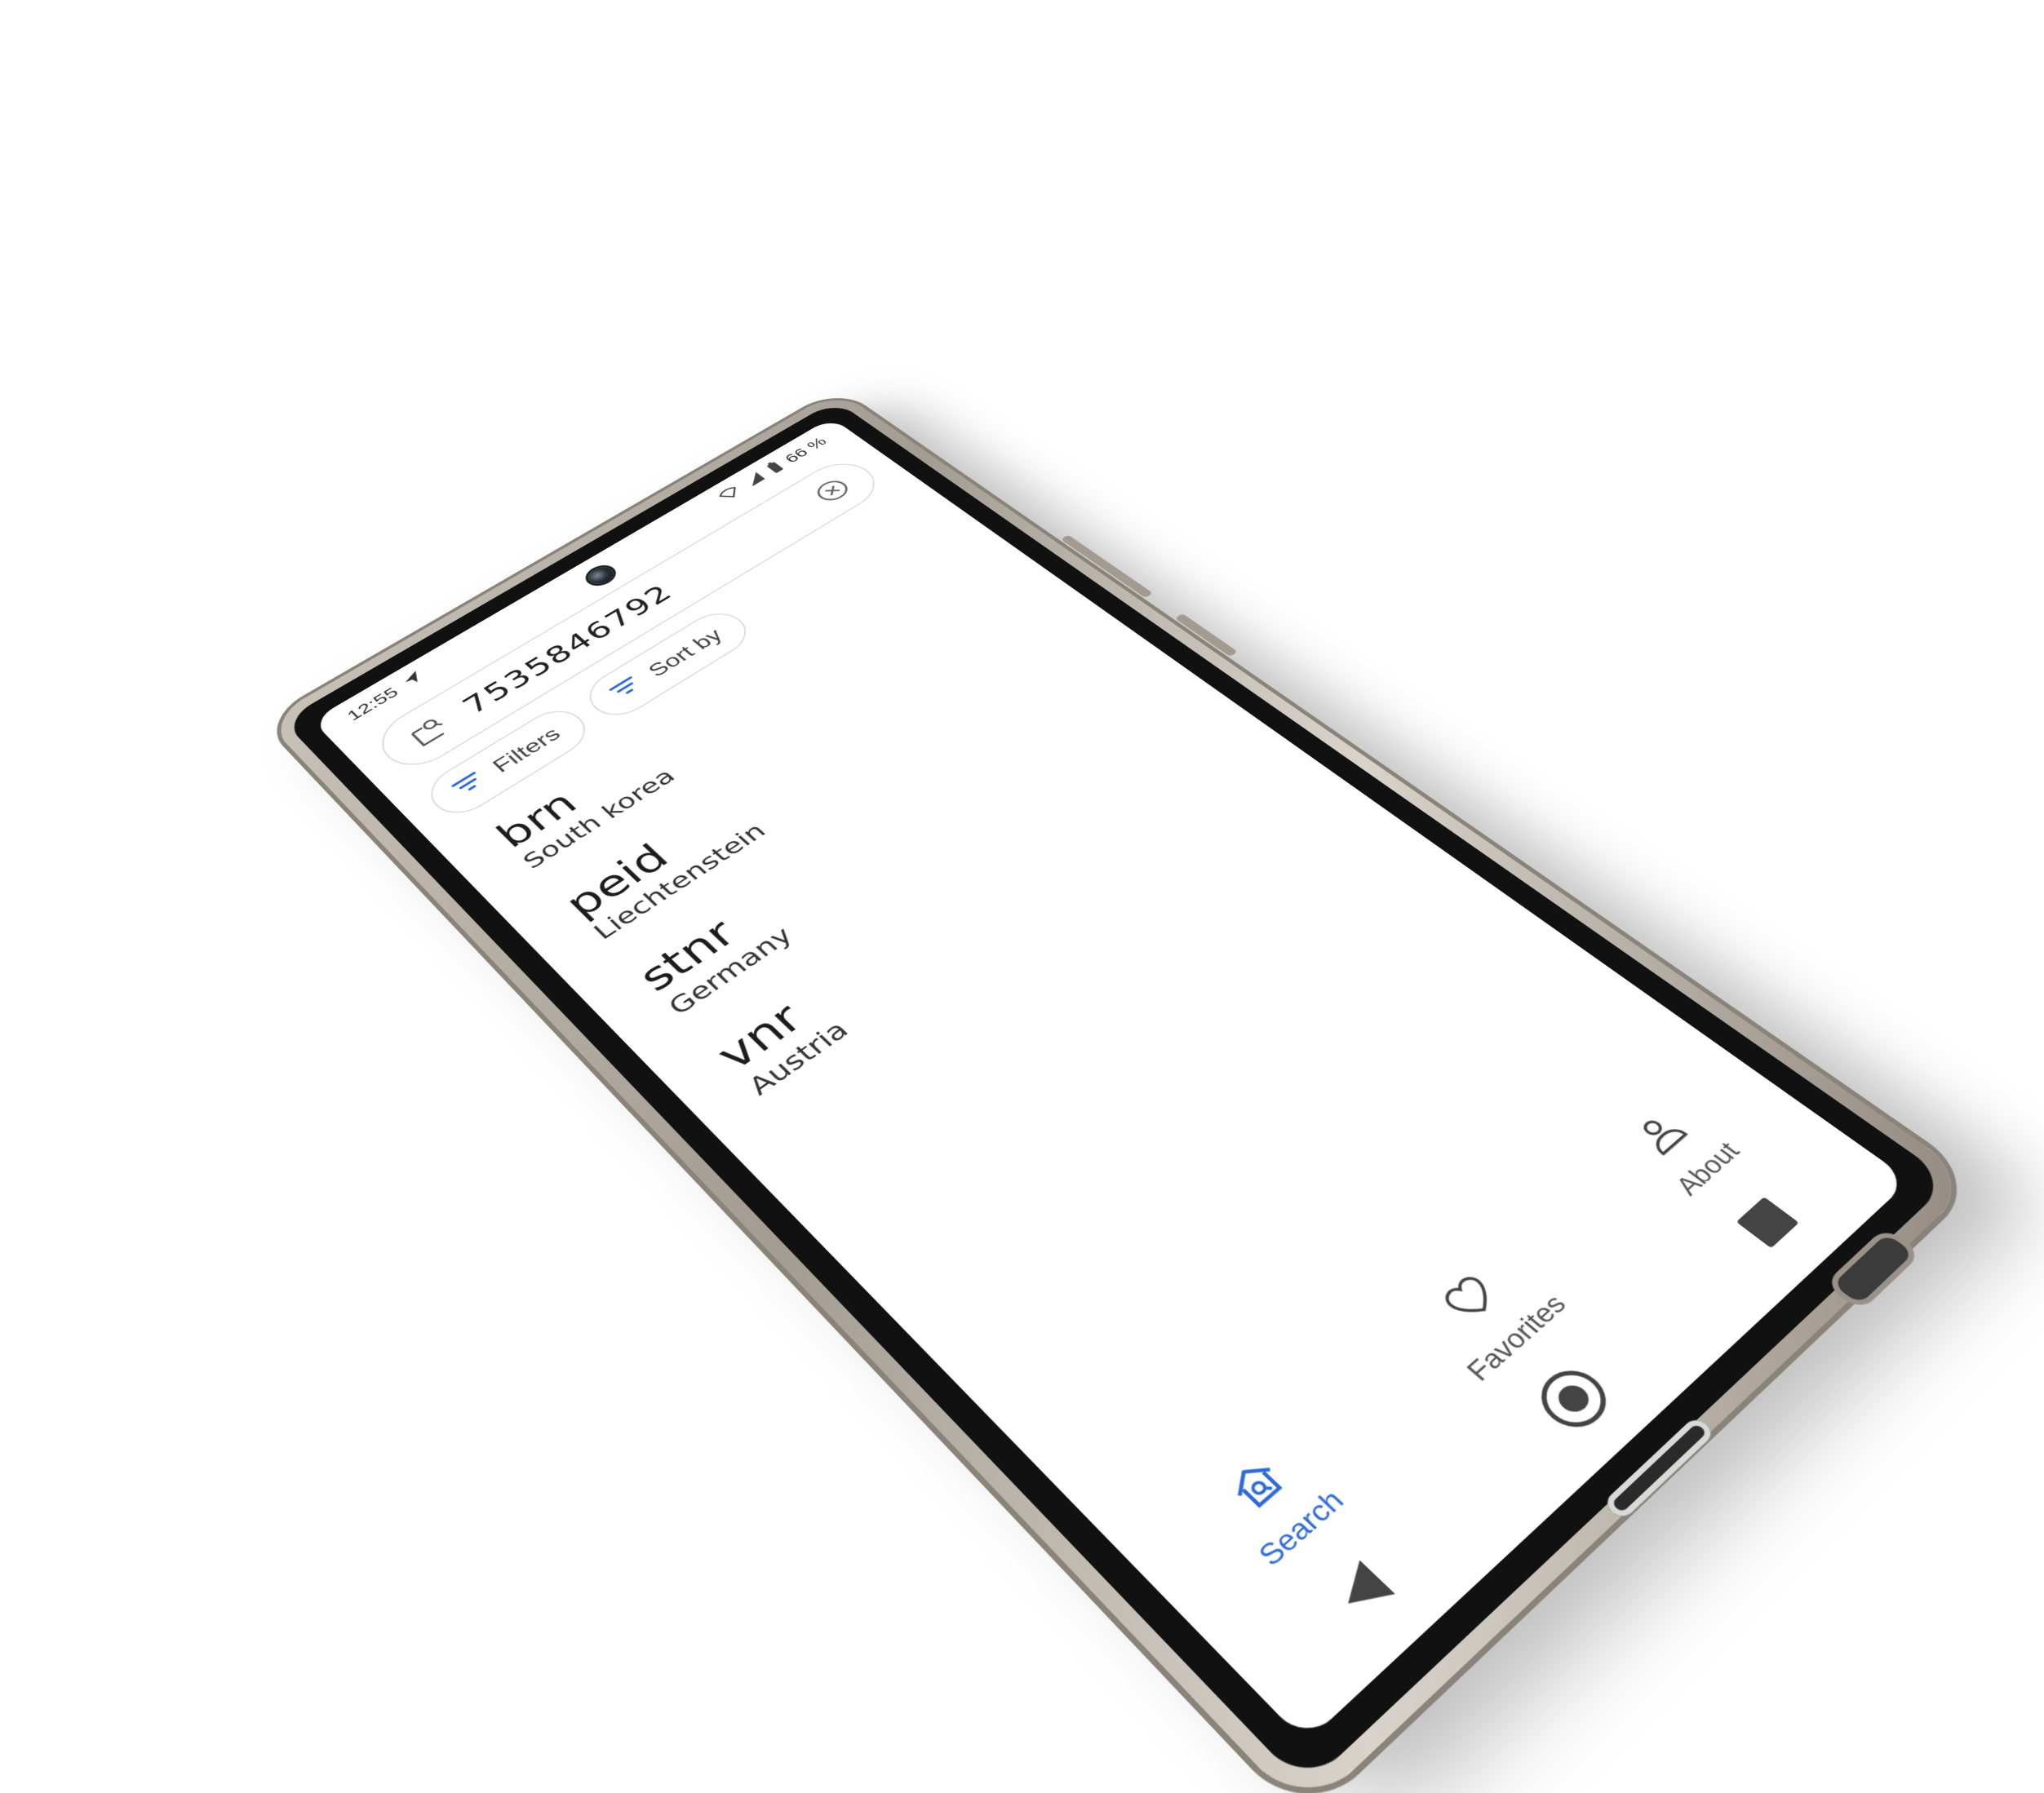  Describe the element at coordinates (1664, 1136) in the screenshot. I see `person-icon` at that location.